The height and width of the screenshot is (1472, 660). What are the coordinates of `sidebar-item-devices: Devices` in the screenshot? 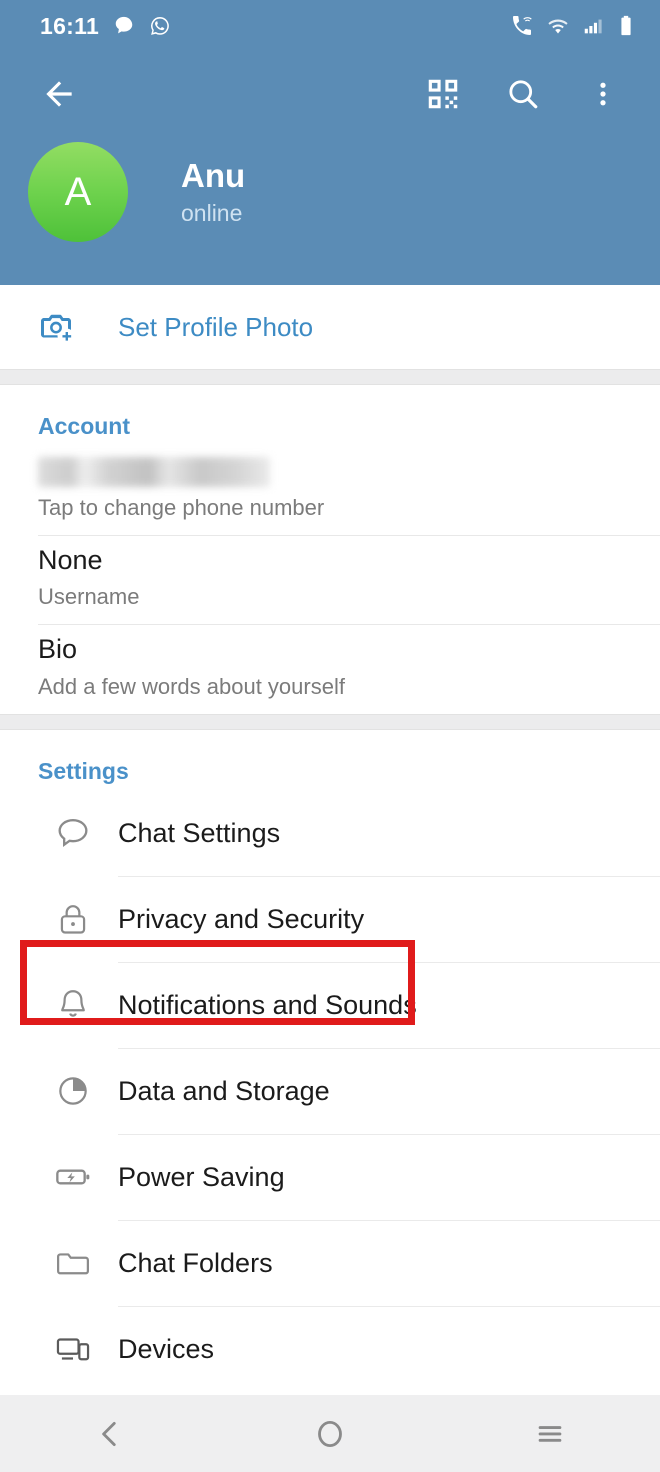 It's located at (330, 1349).